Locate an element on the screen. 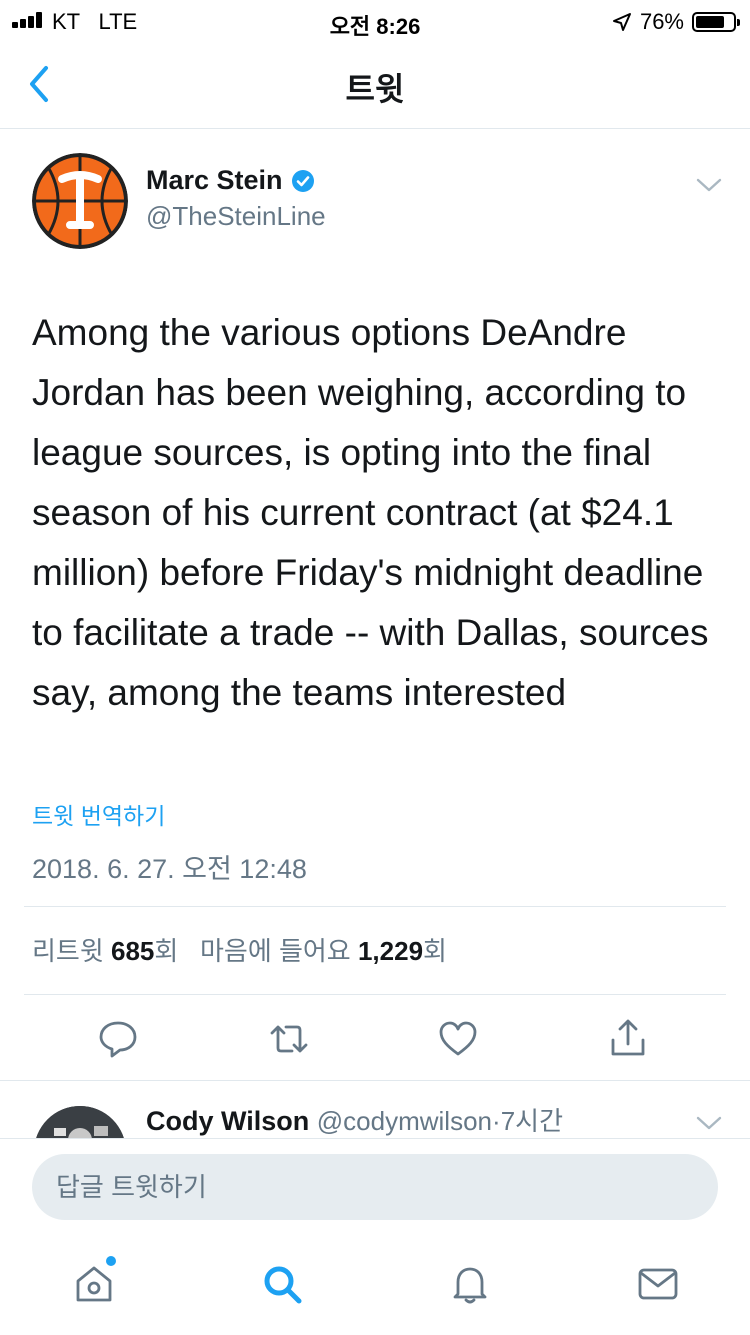 The height and width of the screenshot is (1335, 750). notifications-icon is located at coordinates (470, 1285).